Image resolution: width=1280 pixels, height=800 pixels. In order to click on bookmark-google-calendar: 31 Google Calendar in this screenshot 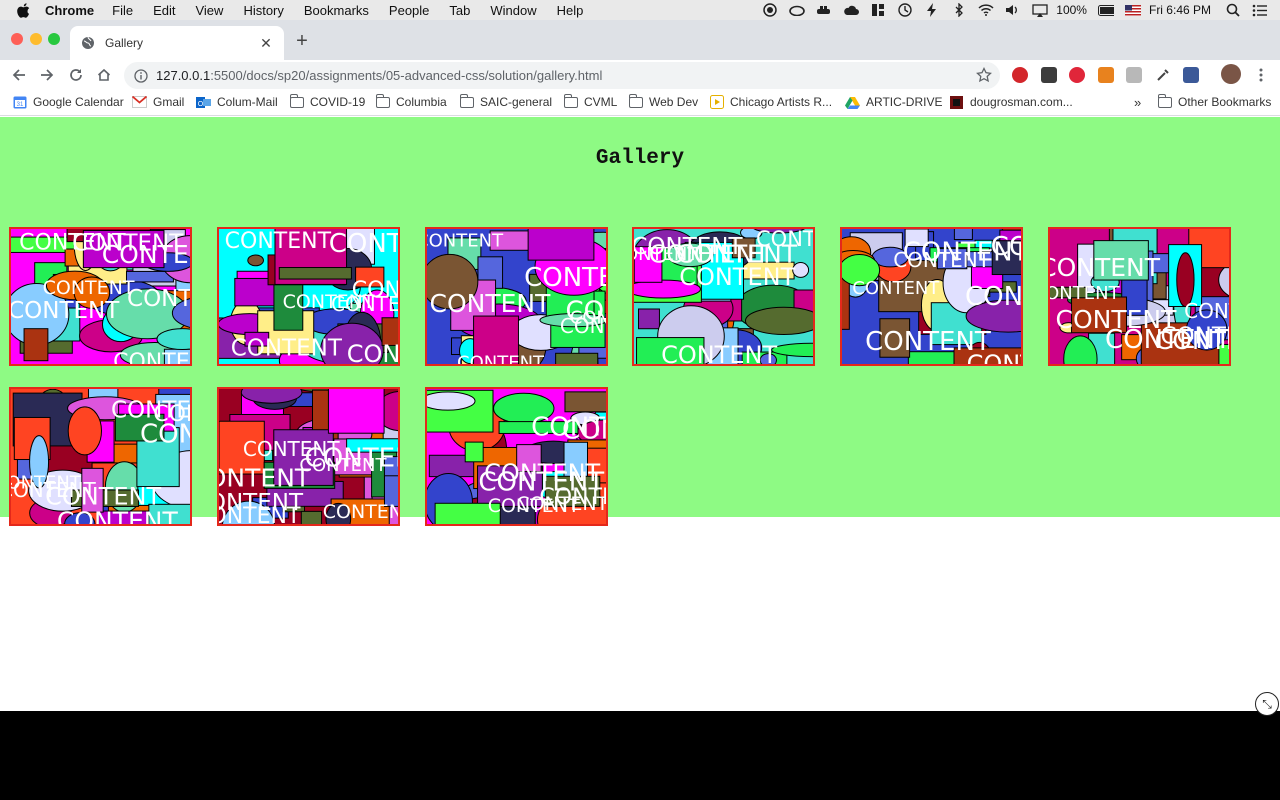, I will do `click(68, 102)`.